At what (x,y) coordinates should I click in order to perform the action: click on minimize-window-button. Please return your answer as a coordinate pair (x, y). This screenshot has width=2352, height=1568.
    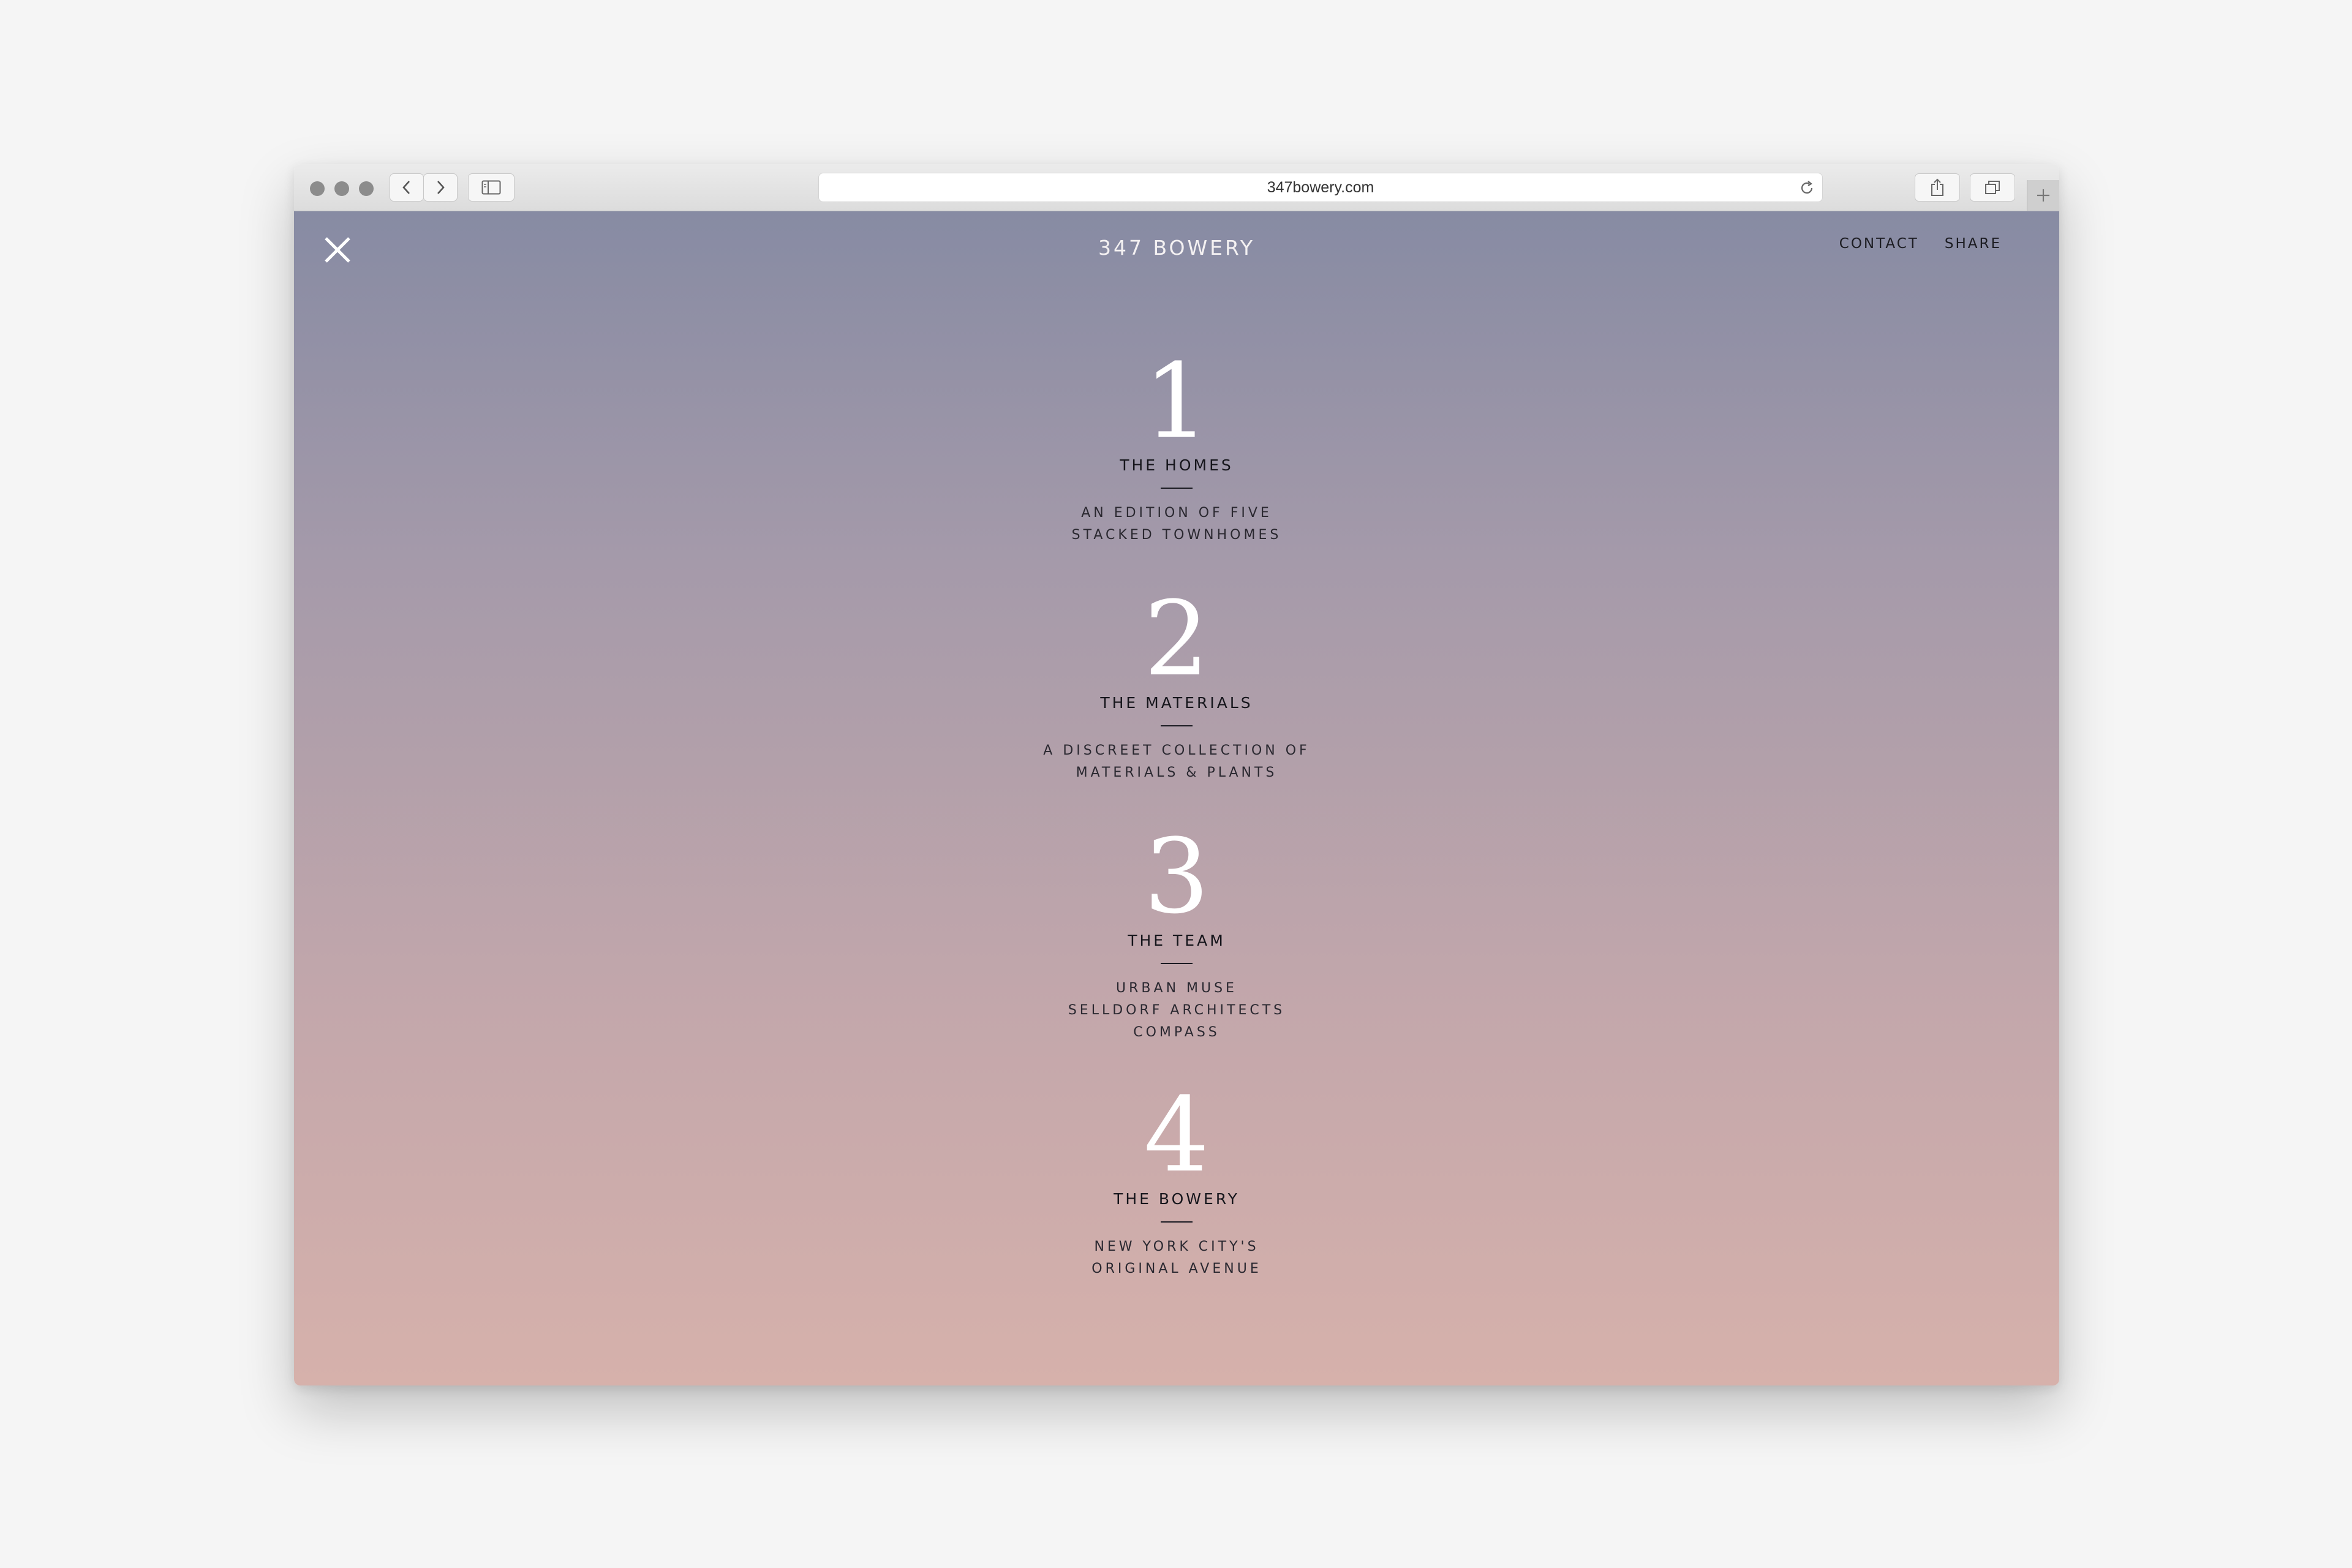
    Looking at the image, I should click on (341, 188).